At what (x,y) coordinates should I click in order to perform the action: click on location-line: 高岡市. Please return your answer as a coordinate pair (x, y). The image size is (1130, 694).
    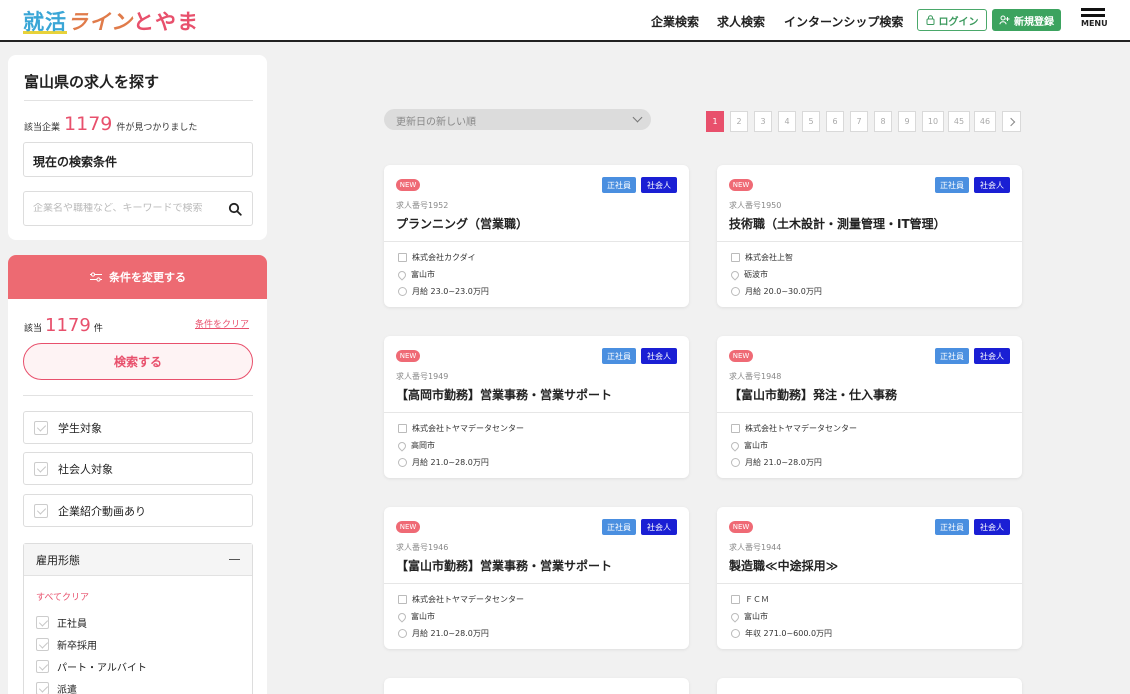
    Looking at the image, I should click on (415, 445).